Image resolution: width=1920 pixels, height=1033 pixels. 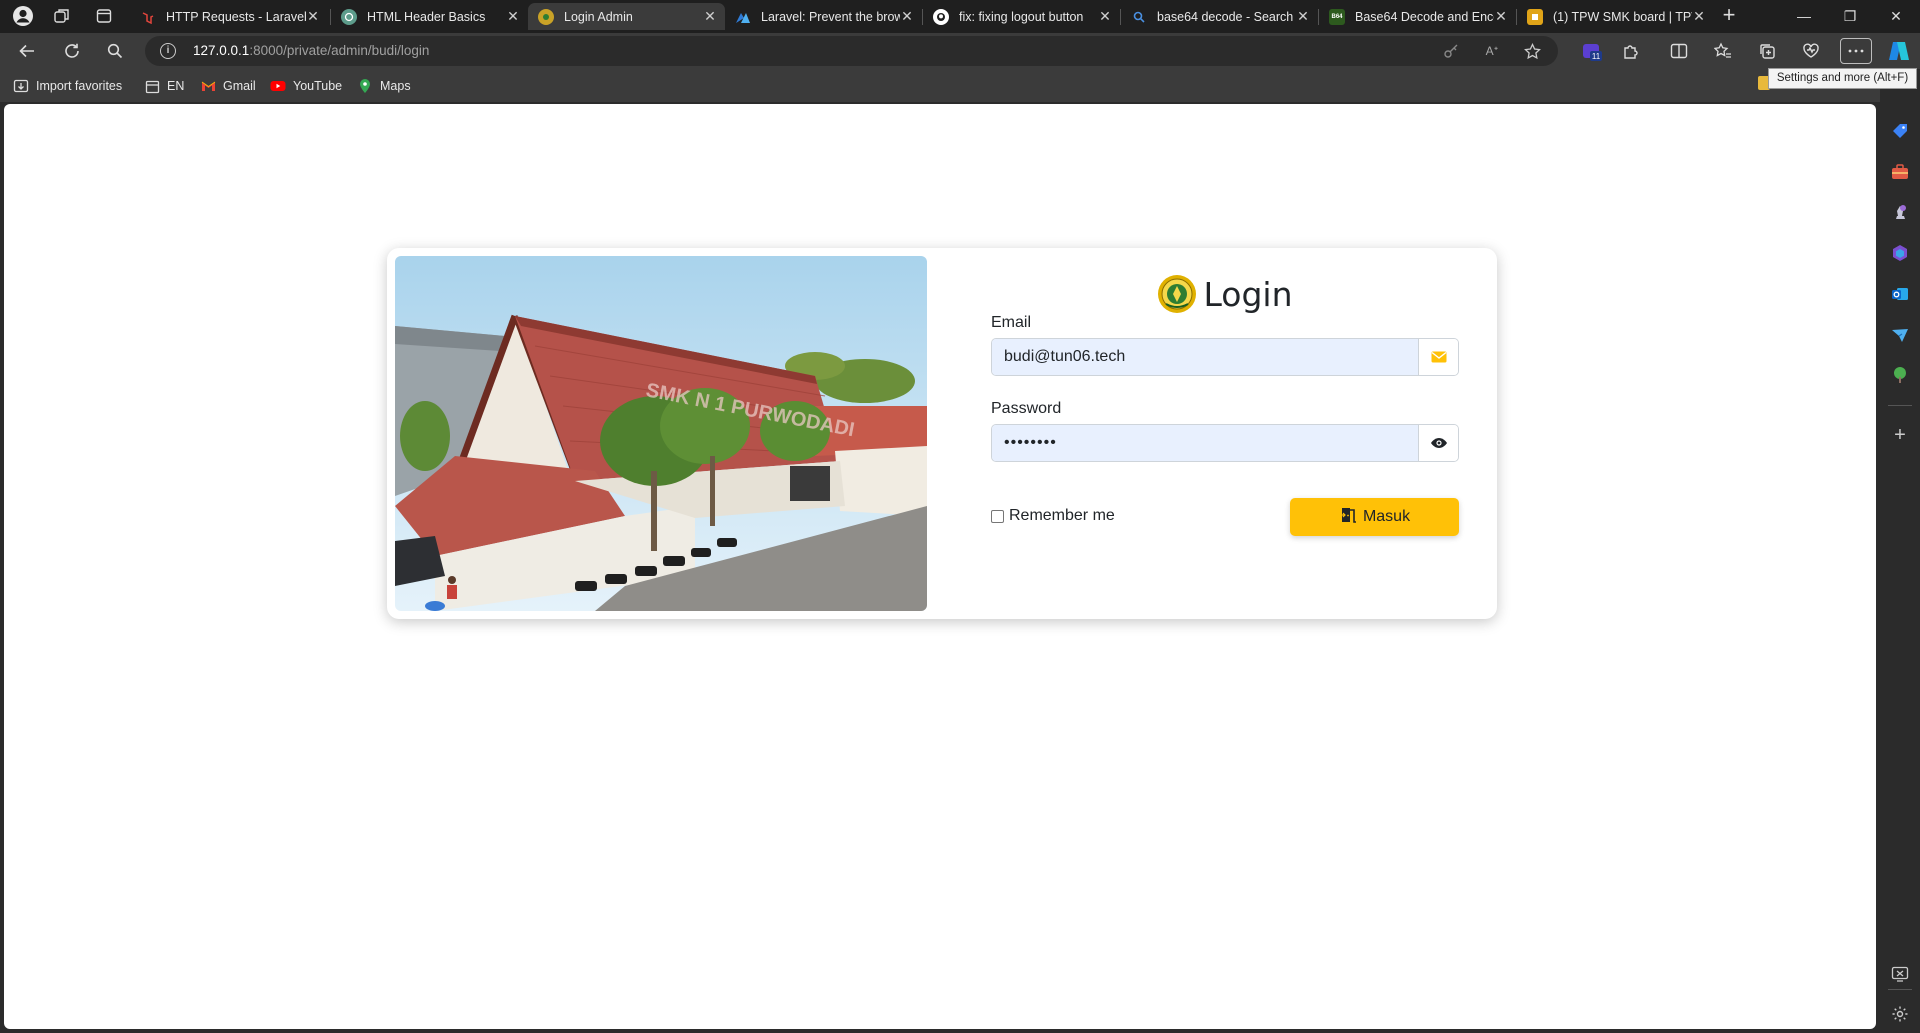 What do you see at coordinates (306, 86) in the screenshot?
I see `bookmark-youtube: YouTube` at bounding box center [306, 86].